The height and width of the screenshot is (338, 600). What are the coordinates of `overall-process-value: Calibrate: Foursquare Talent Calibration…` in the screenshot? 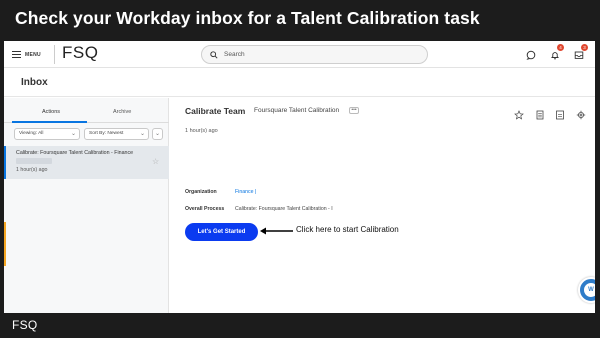 It's located at (284, 209).